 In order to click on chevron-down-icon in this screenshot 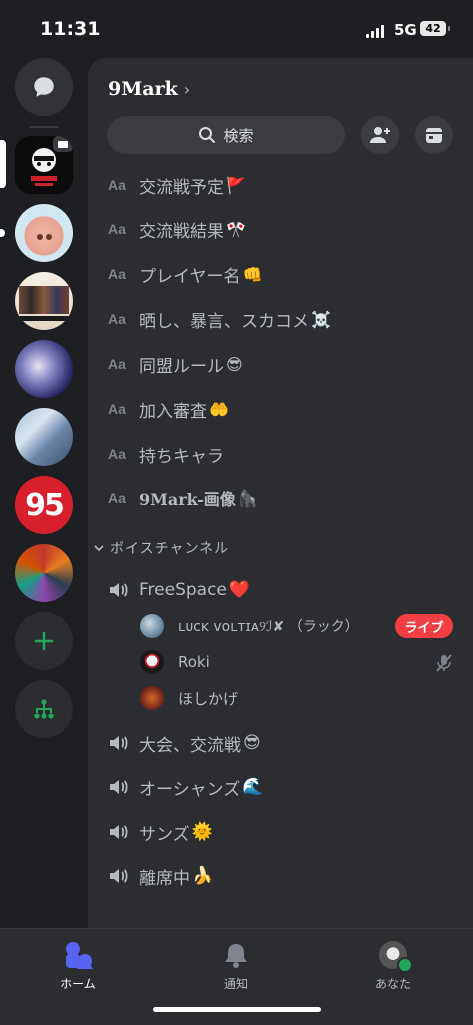, I will do `click(99, 548)`.